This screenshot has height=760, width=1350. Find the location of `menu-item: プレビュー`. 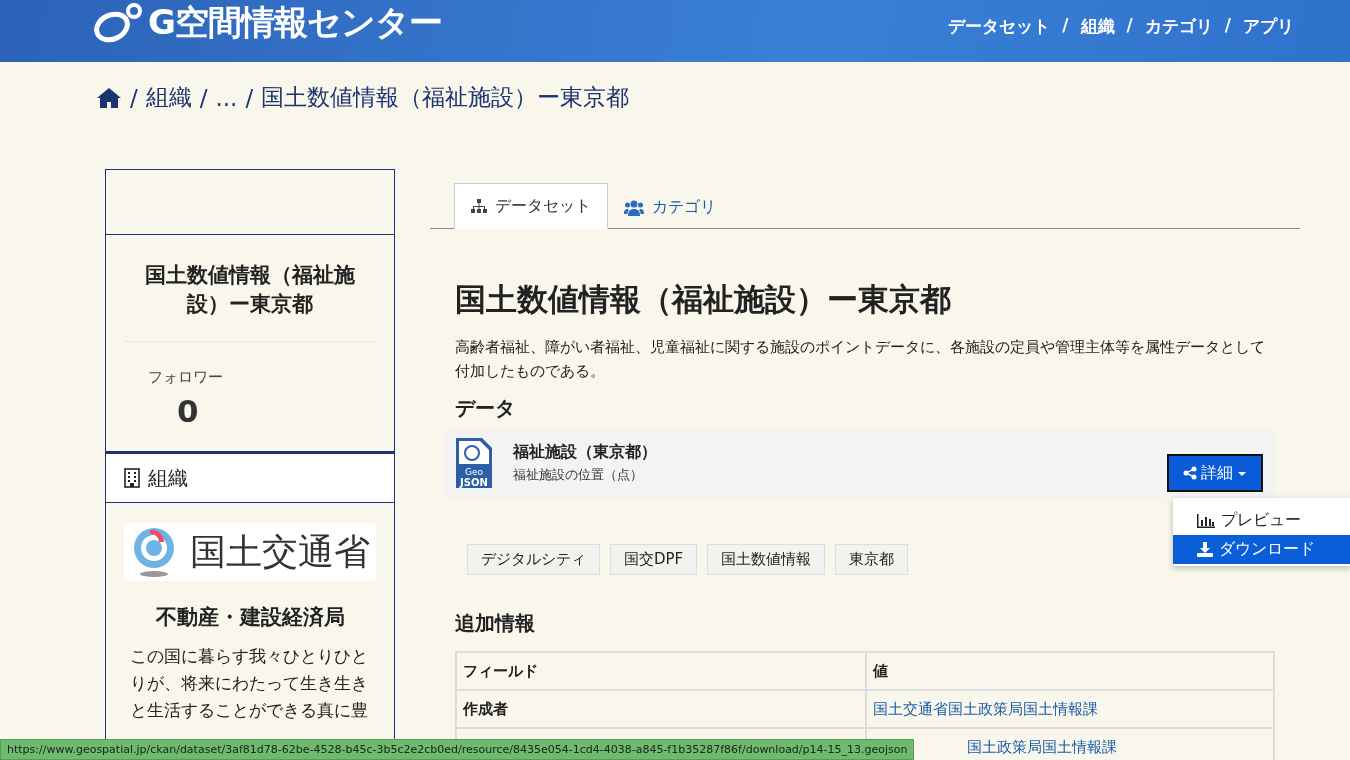

menu-item: プレビュー is located at coordinates (1261, 520).